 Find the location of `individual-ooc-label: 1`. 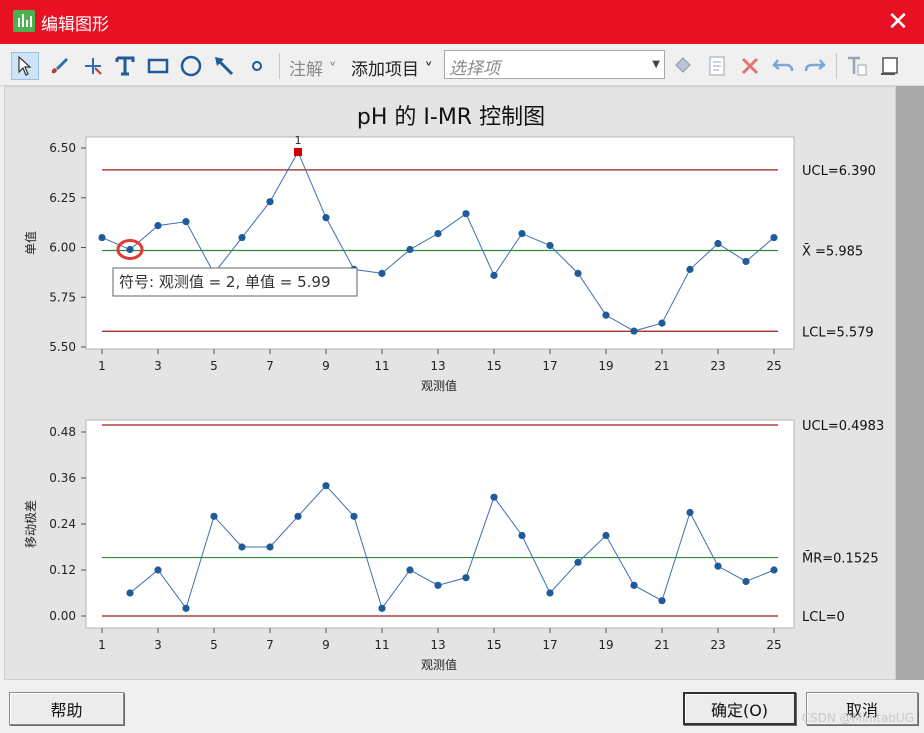

individual-ooc-label: 1 is located at coordinates (298, 140).